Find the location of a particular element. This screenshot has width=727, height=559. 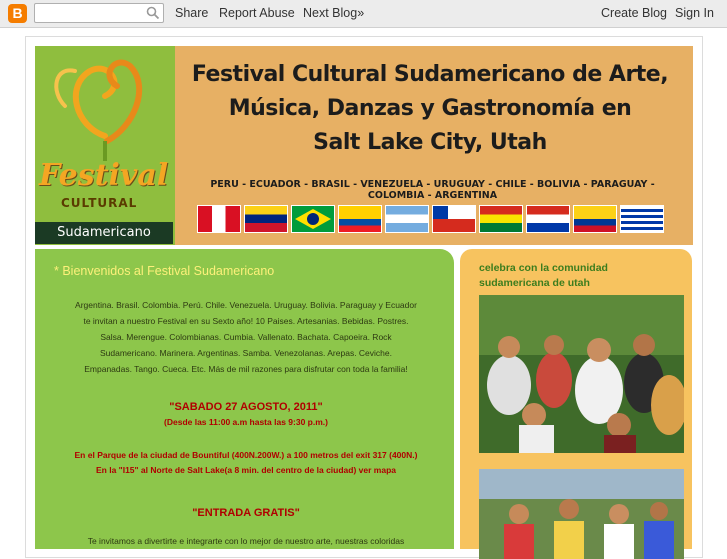

paraguay-flag-icon is located at coordinates (548, 219).